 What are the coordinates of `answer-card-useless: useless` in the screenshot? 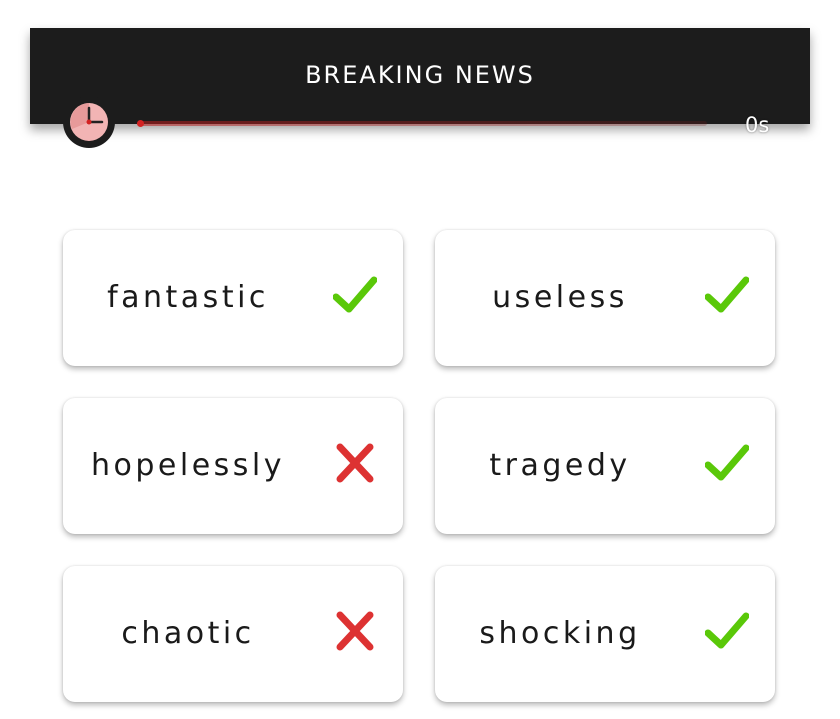 It's located at (605, 298).